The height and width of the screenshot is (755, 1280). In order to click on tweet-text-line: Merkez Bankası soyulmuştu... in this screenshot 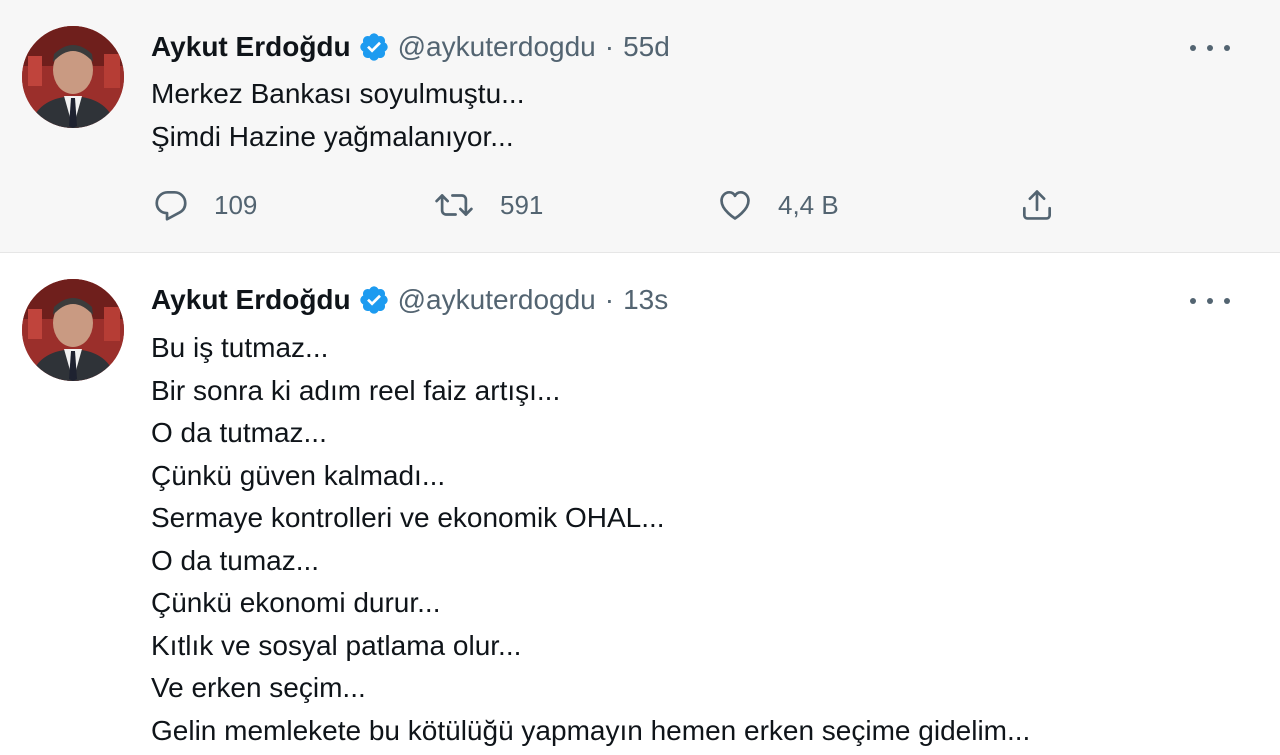, I will do `click(338, 93)`.